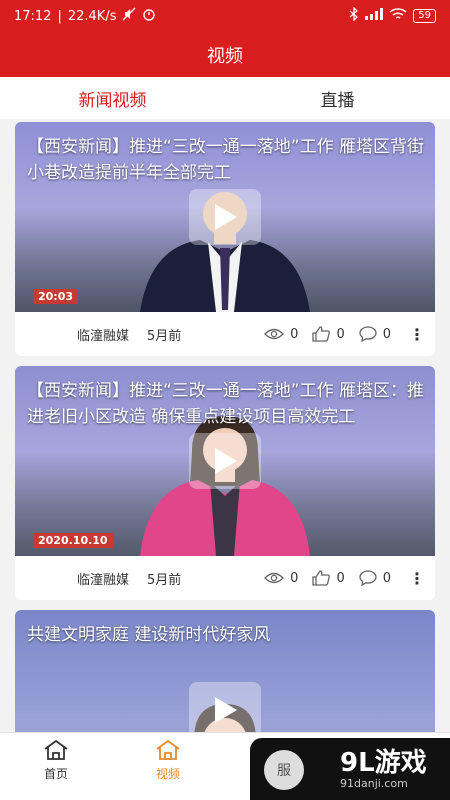 The height and width of the screenshot is (800, 450). Describe the element at coordinates (398, 16) in the screenshot. I see `wifi-icon` at that location.